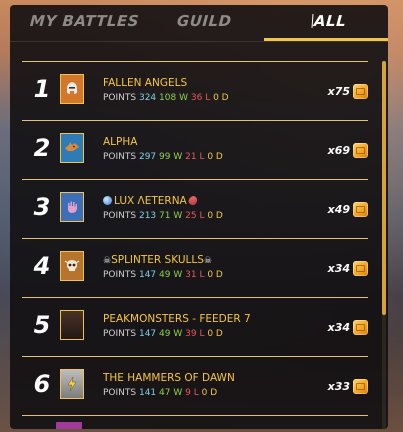 The width and height of the screenshot is (403, 432). I want to click on guild-stats: POINTS 141 47 W 9 L 0 D, so click(160, 393).